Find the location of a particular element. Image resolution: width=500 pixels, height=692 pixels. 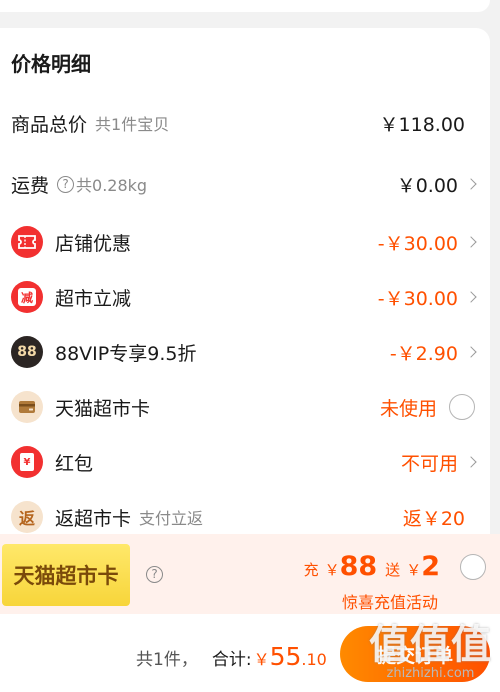

hongbao-status: 不可用 is located at coordinates (429, 463).